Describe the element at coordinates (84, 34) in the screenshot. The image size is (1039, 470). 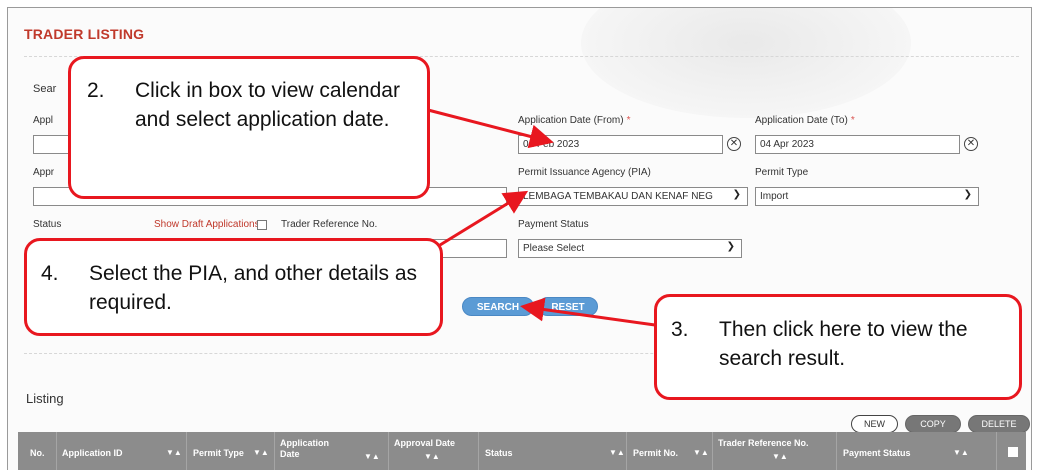
I see `page-title: TRADER LISTING` at that location.